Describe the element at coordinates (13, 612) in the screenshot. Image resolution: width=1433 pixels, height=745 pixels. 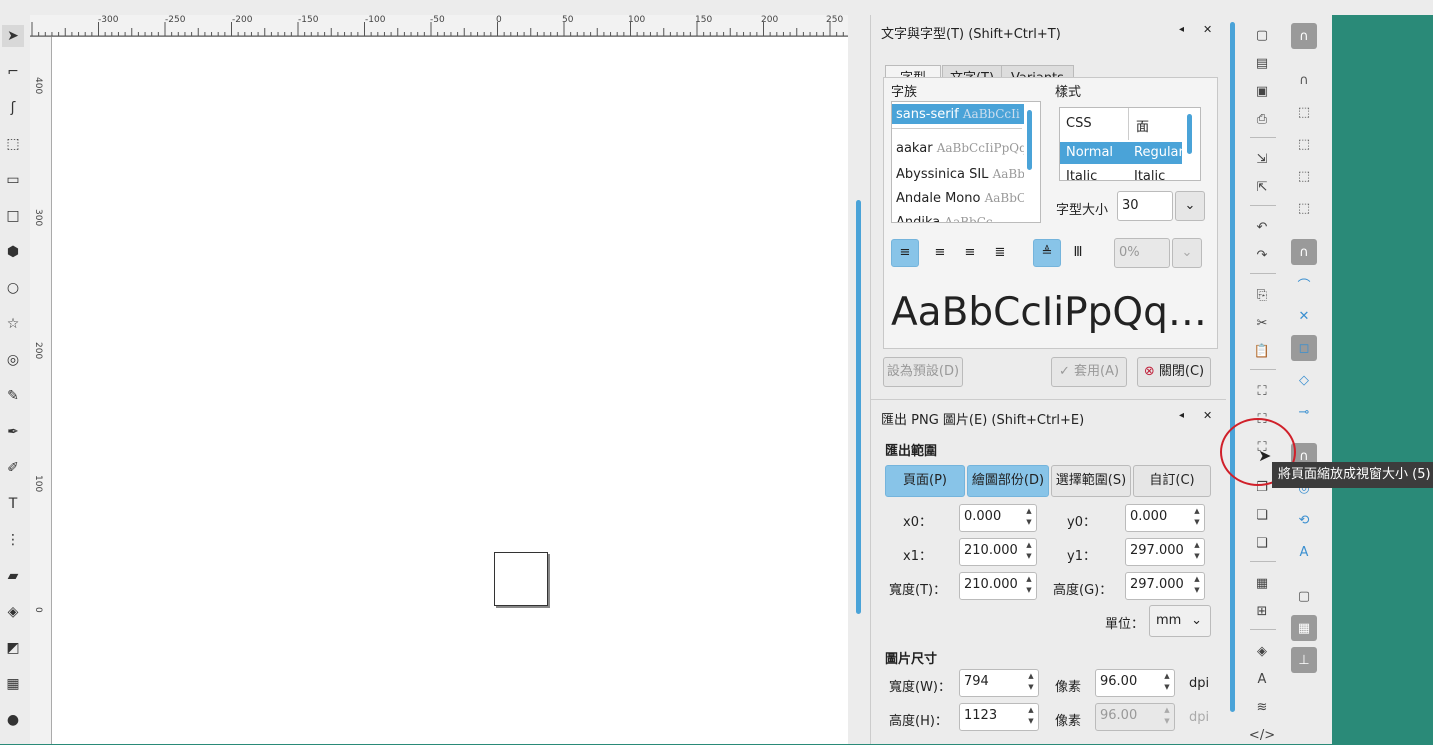
I see `paint-bucket-tool-icon: ◈` at that location.